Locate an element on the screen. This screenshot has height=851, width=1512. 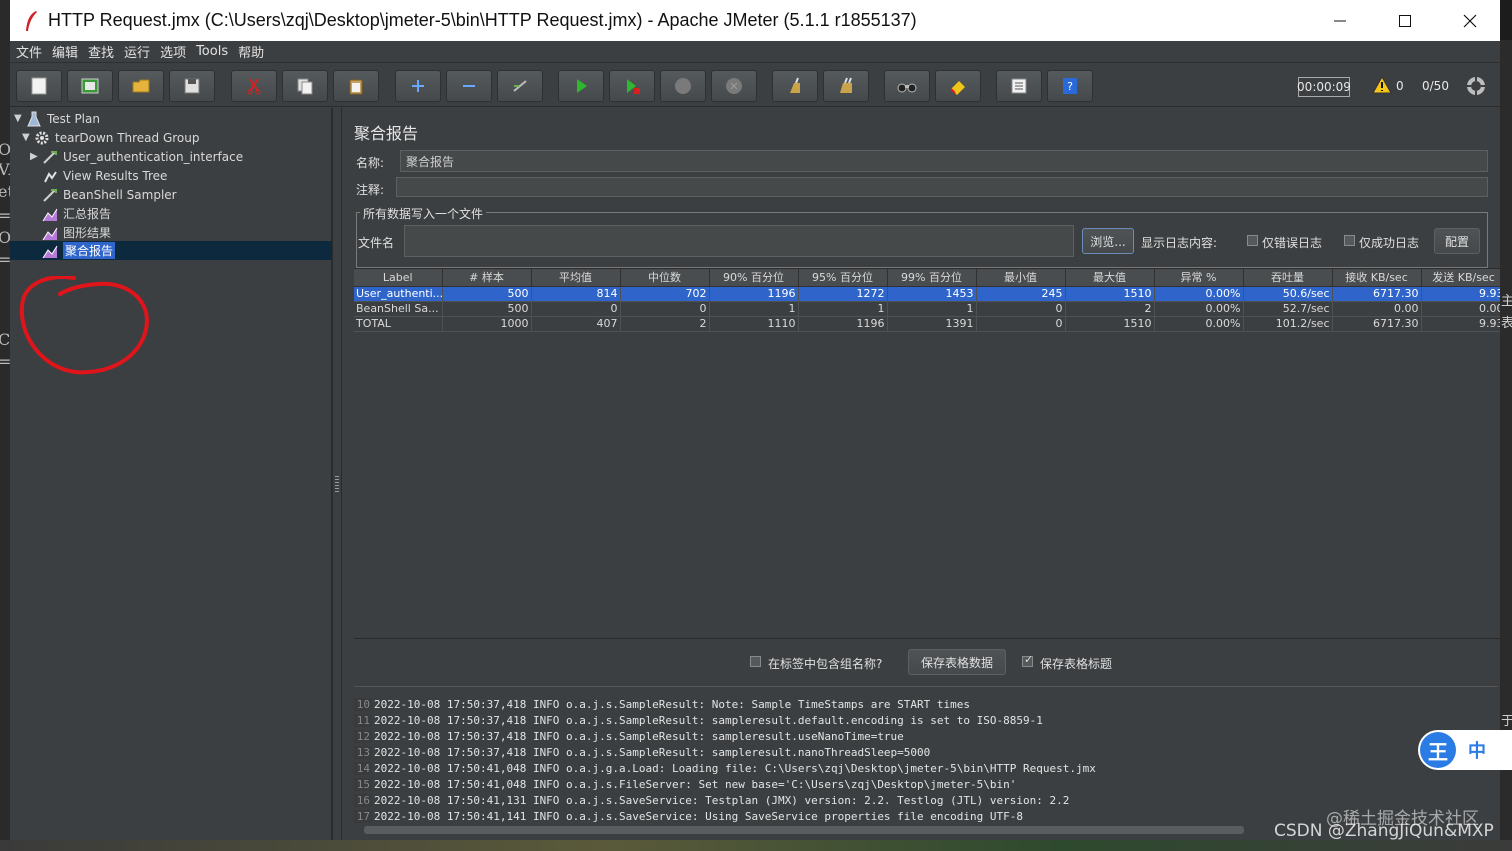
include-group-name-checkbox is located at coordinates (755, 661).